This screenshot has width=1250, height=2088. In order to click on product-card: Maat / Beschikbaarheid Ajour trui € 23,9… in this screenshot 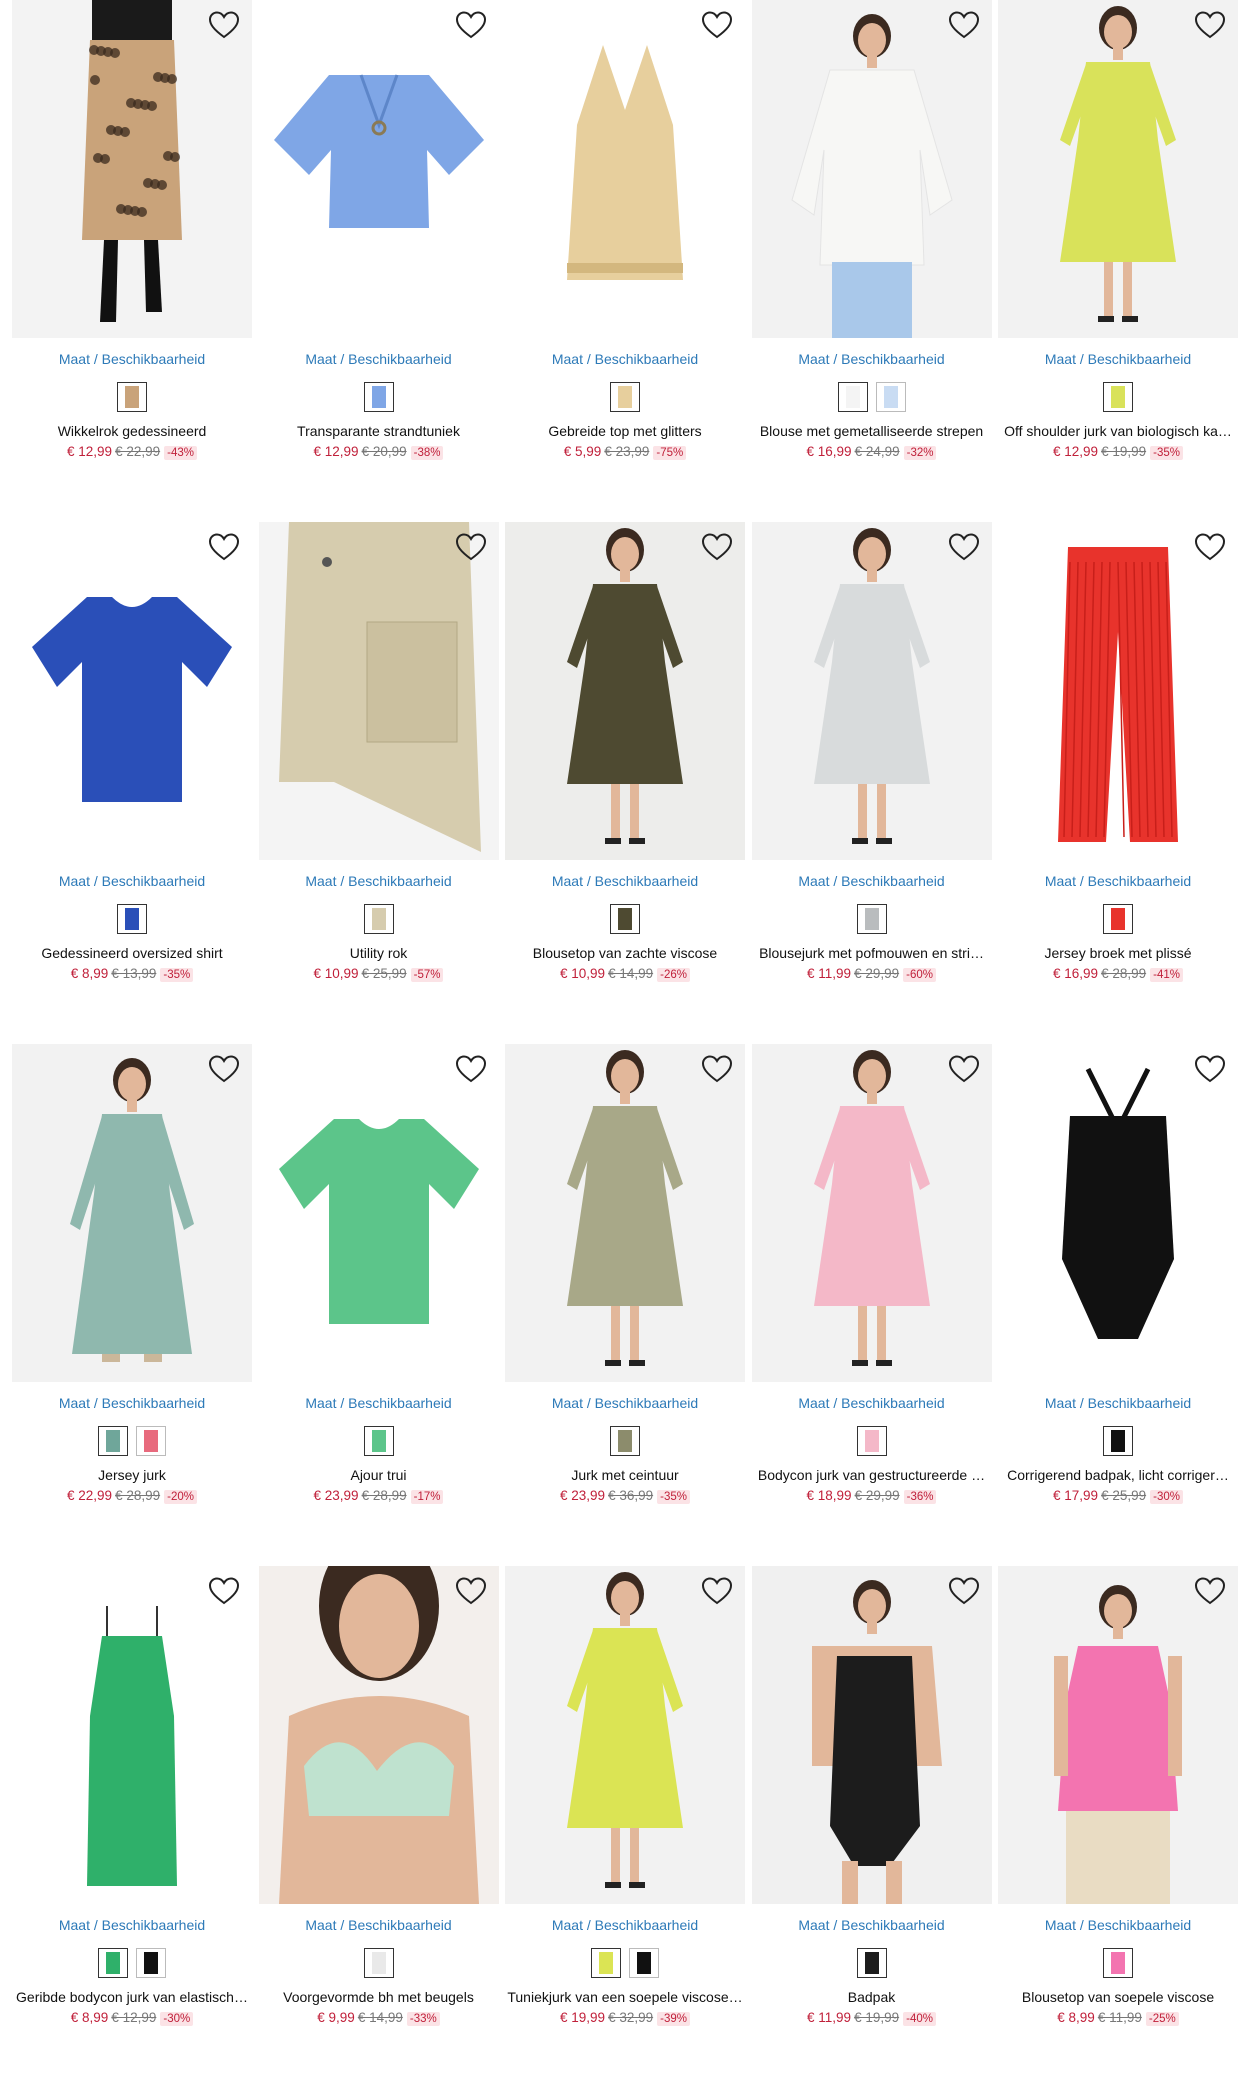, I will do `click(378, 1305)`.